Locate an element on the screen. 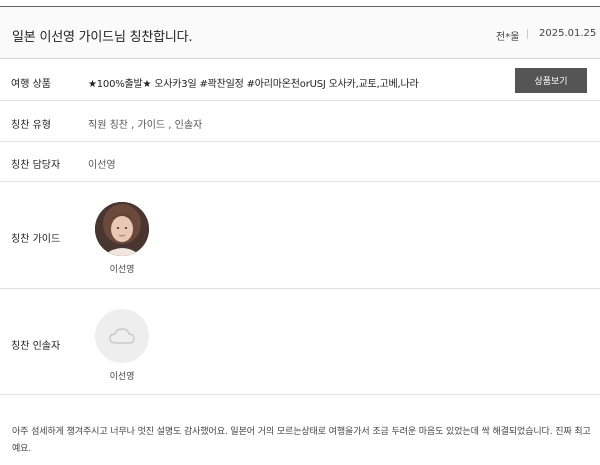  guide-photo-icon is located at coordinates (122, 229).